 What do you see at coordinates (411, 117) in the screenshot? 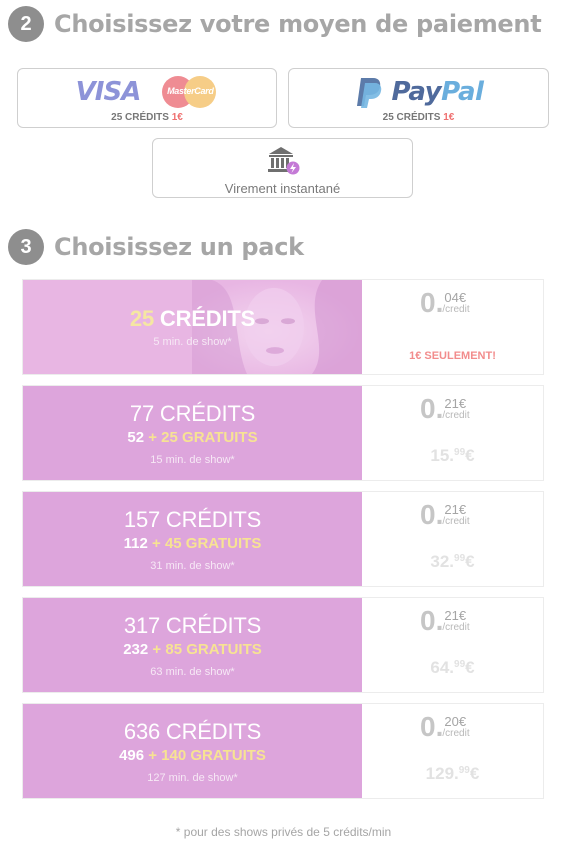
I see `paypal-credits: 25 CRÉDITS` at bounding box center [411, 117].